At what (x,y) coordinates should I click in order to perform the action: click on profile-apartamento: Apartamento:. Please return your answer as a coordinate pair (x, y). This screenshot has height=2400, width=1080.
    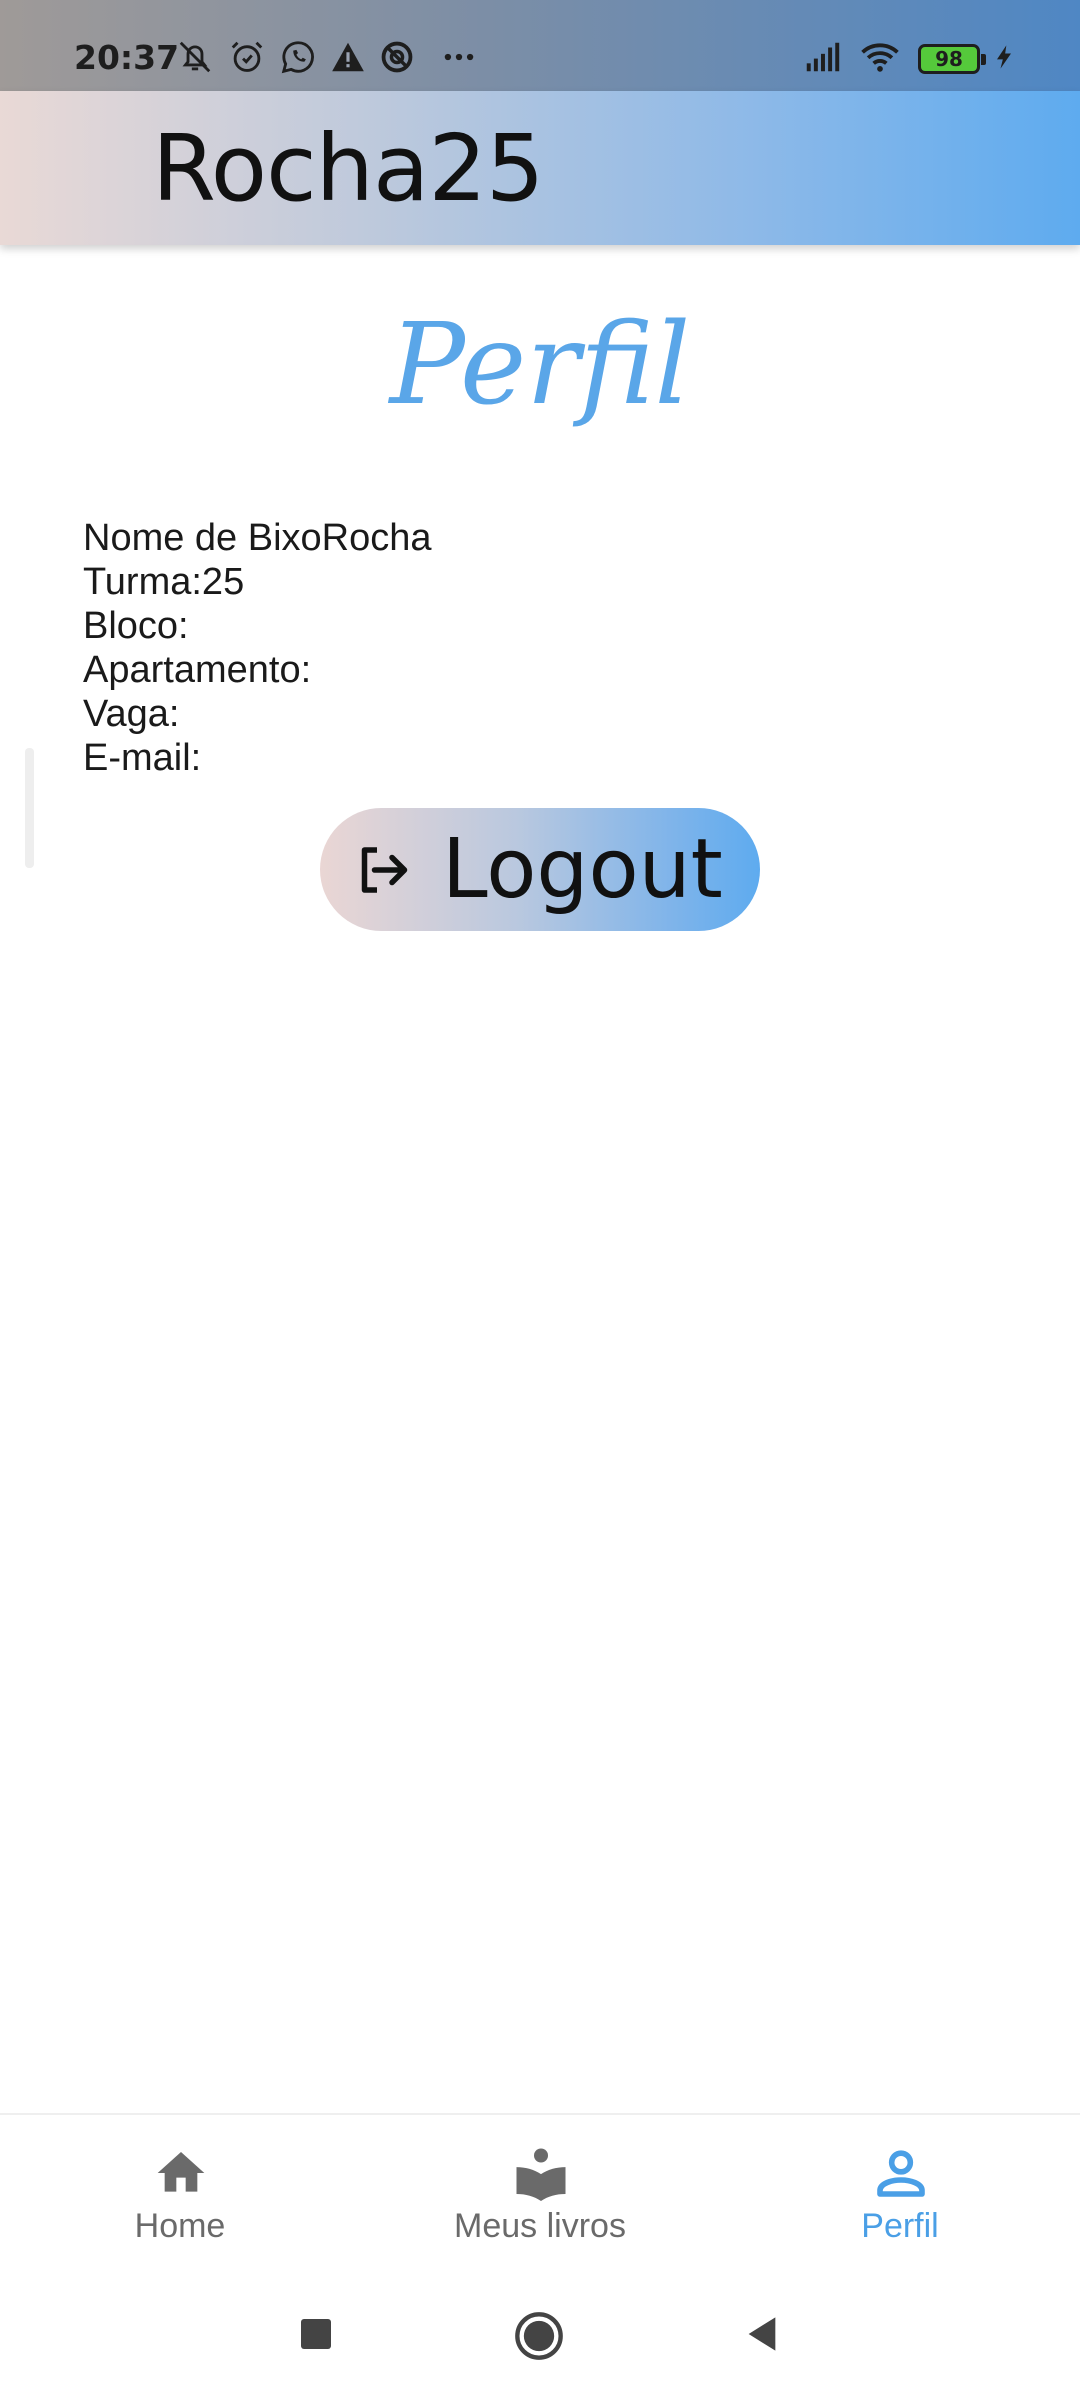
    Looking at the image, I should click on (197, 670).